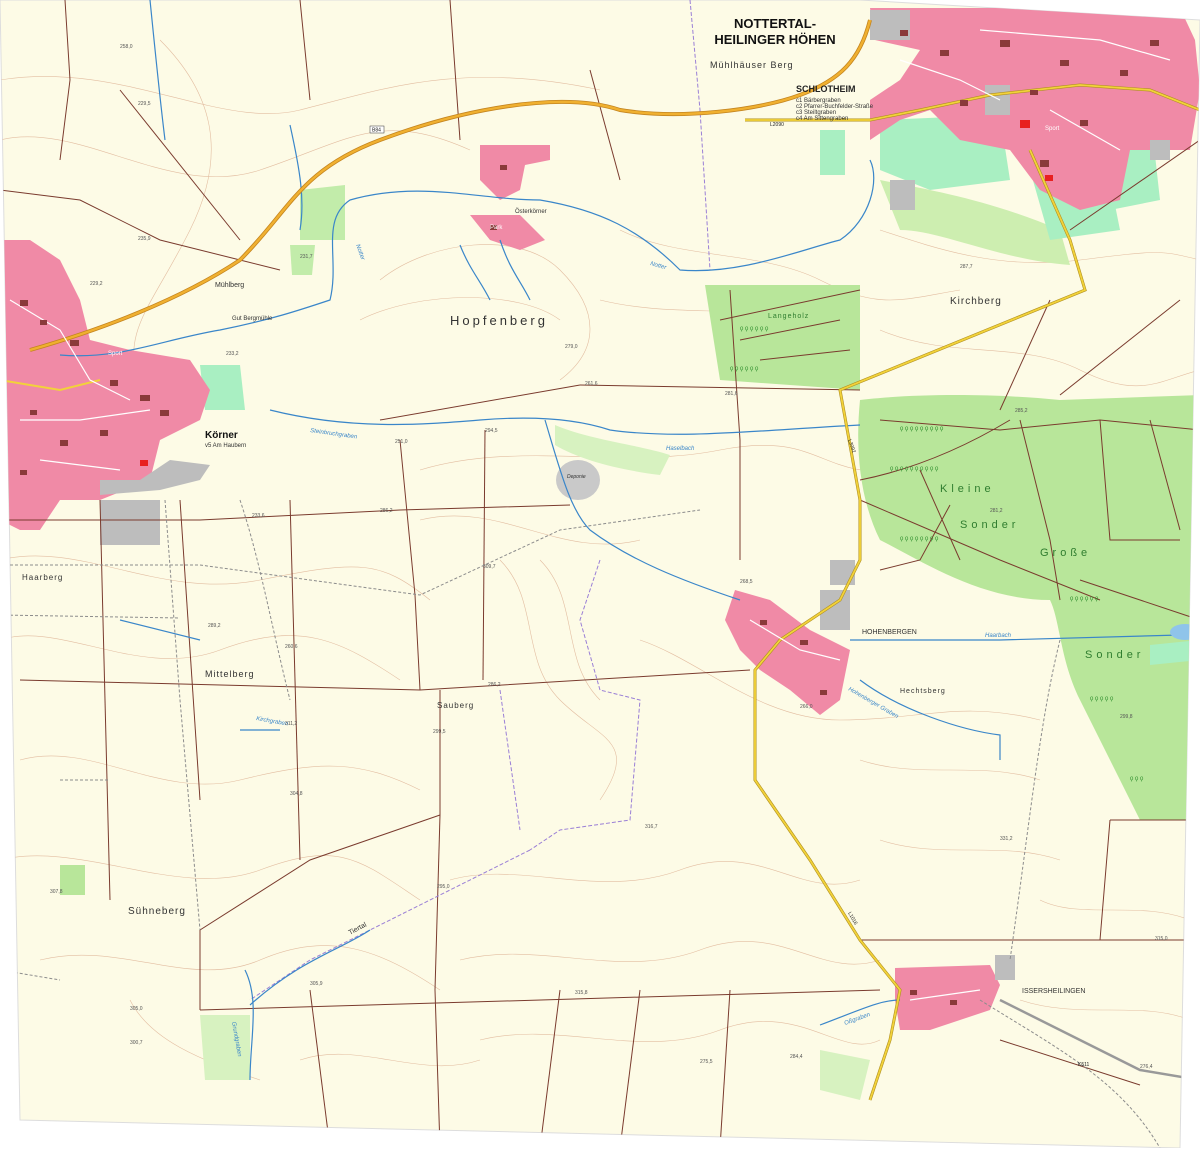 Image resolution: width=1200 pixels, height=1153 pixels. Describe the element at coordinates (401, 442) in the screenshot. I see `elevation-point: 251,0` at that location.